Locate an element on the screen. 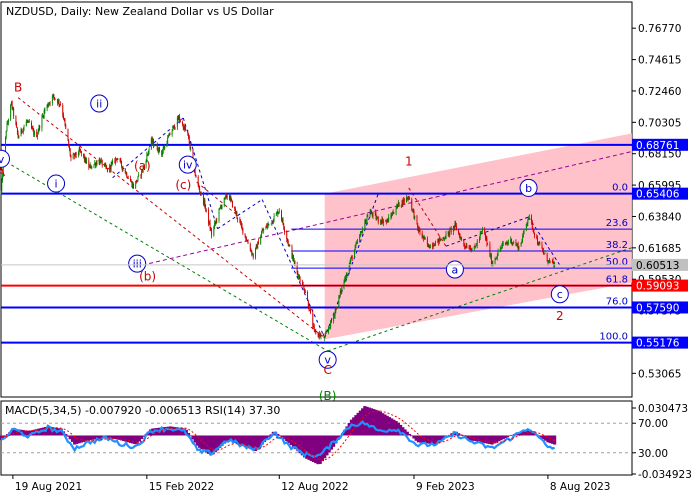 Image resolution: width=700 pixels, height=500 pixels. indicator-tick-label: 70.00 is located at coordinates (653, 424).